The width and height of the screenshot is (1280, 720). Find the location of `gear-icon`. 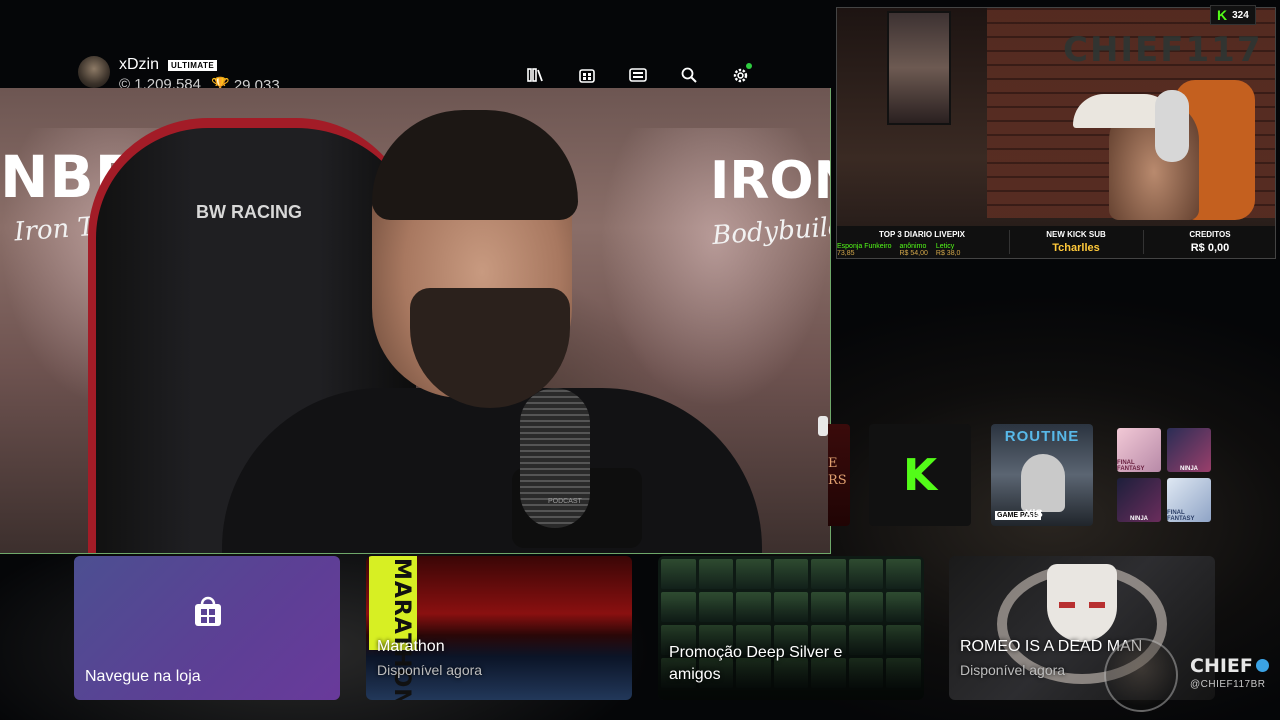

gear-icon is located at coordinates (741, 73).